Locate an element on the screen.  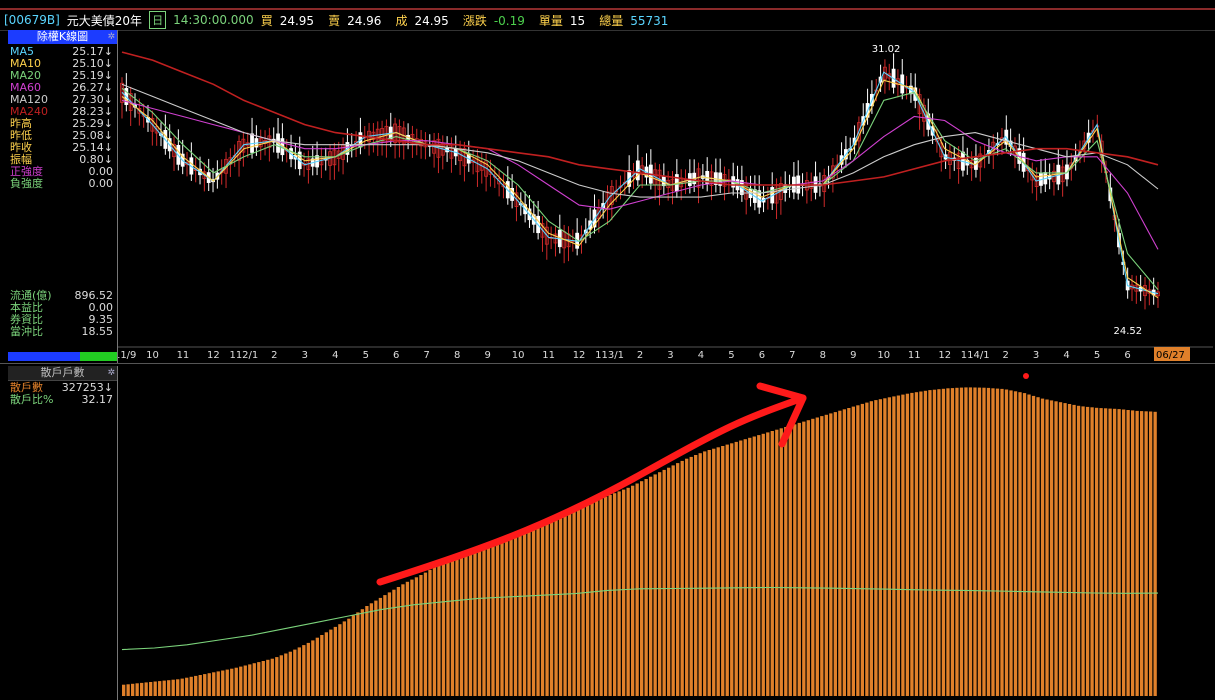
retail-title-text: 散戶戶數 is located at coordinates (62, 372).